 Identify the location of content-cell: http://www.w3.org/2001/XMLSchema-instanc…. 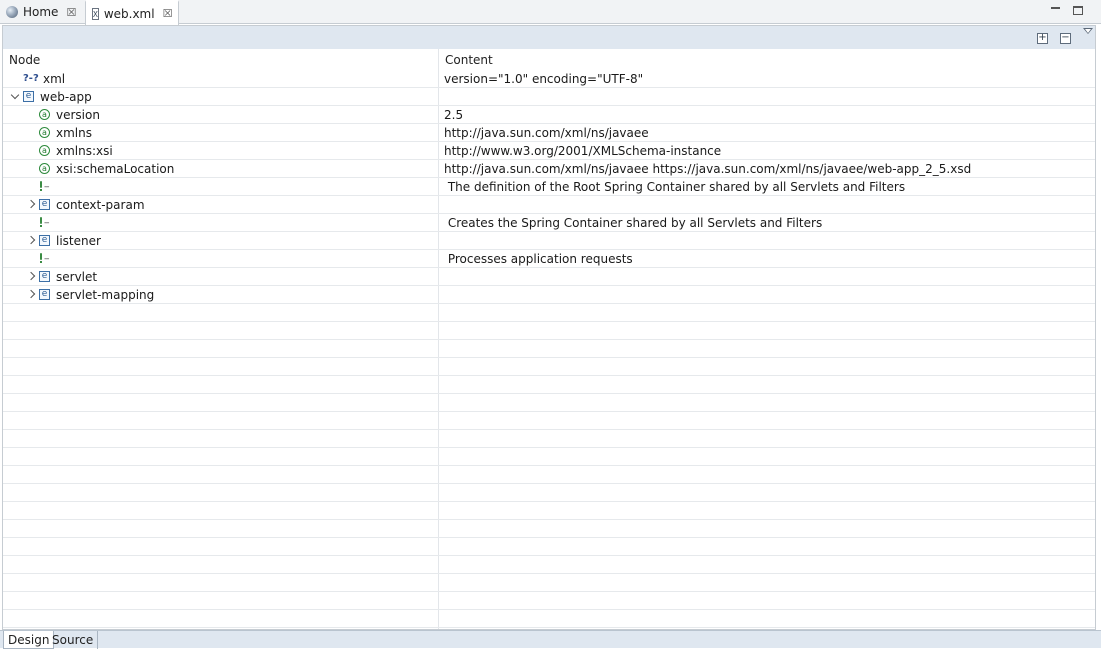
(582, 150).